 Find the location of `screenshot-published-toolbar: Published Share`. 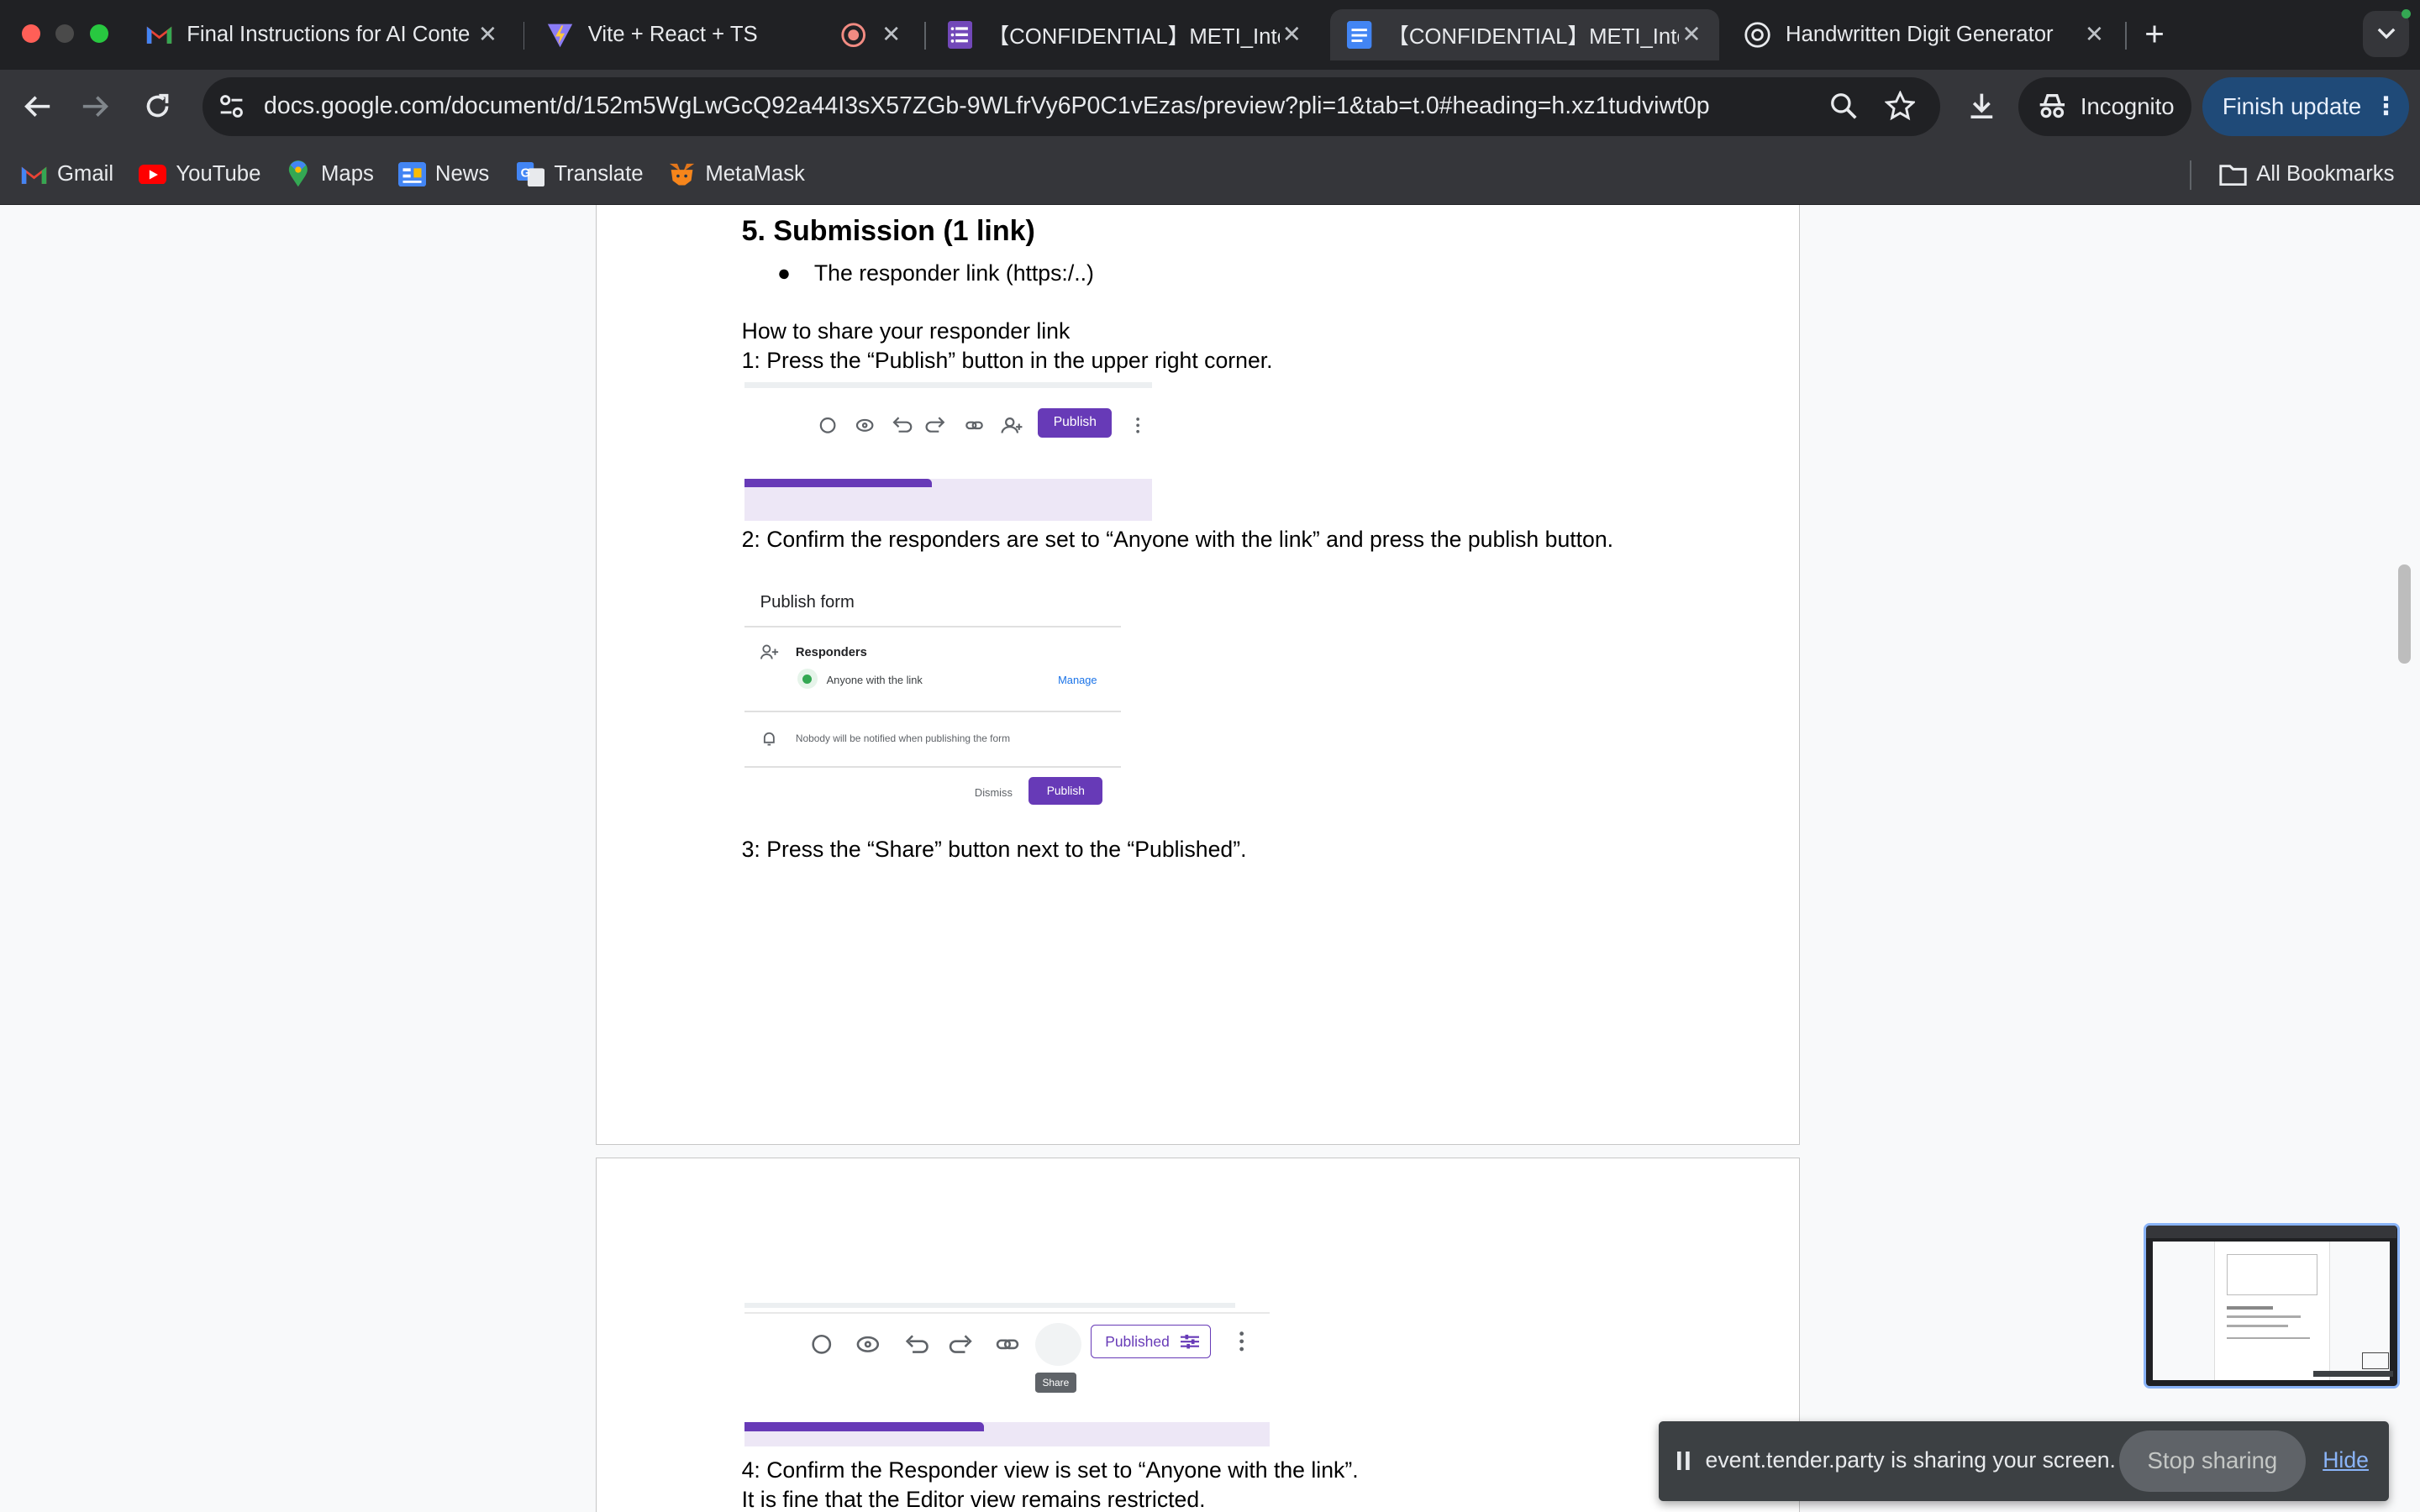

screenshot-published-toolbar: Published Share is located at coordinates (1007, 1374).